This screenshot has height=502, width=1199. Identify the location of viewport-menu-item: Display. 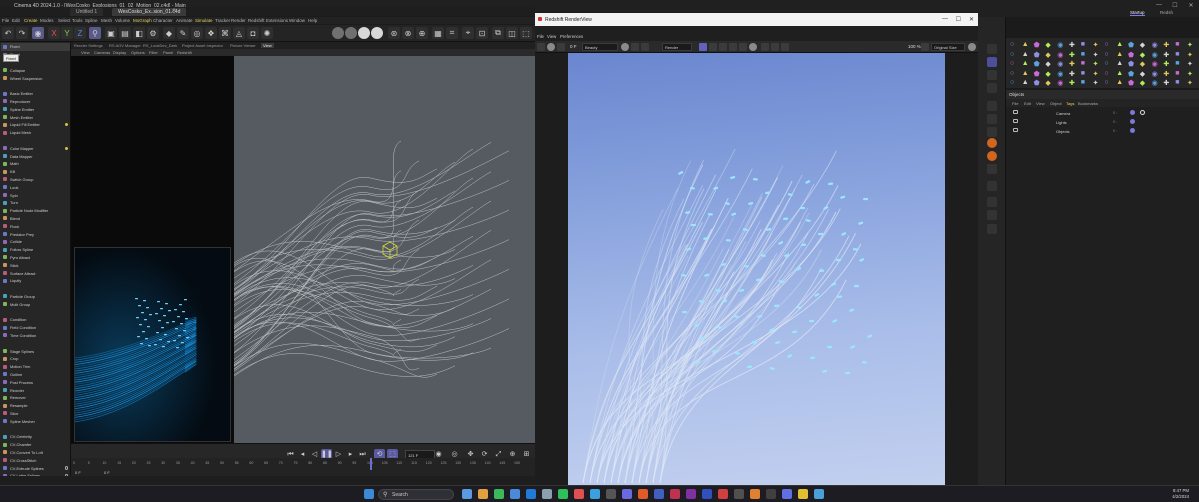
(119, 52).